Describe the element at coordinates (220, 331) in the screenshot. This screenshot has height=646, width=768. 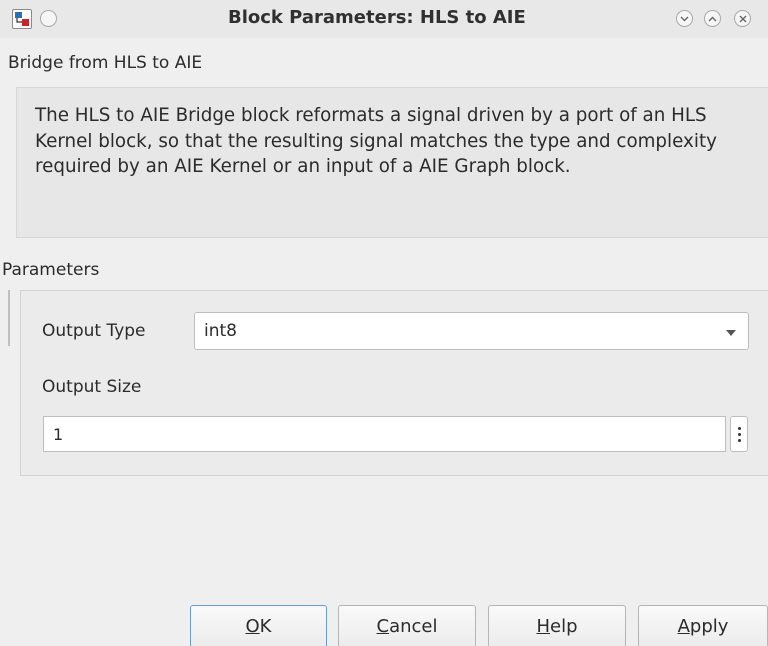
I see `output-type-value: int8` at that location.